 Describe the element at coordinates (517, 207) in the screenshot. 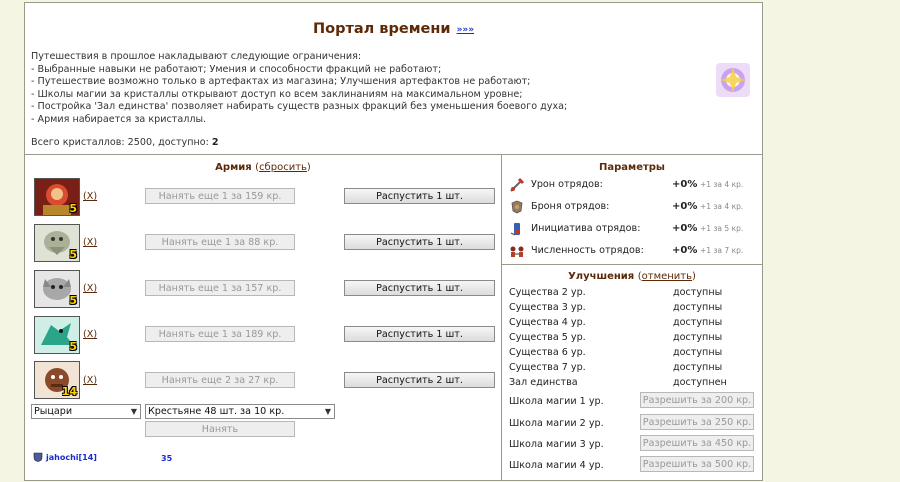

I see `armor-icon` at that location.